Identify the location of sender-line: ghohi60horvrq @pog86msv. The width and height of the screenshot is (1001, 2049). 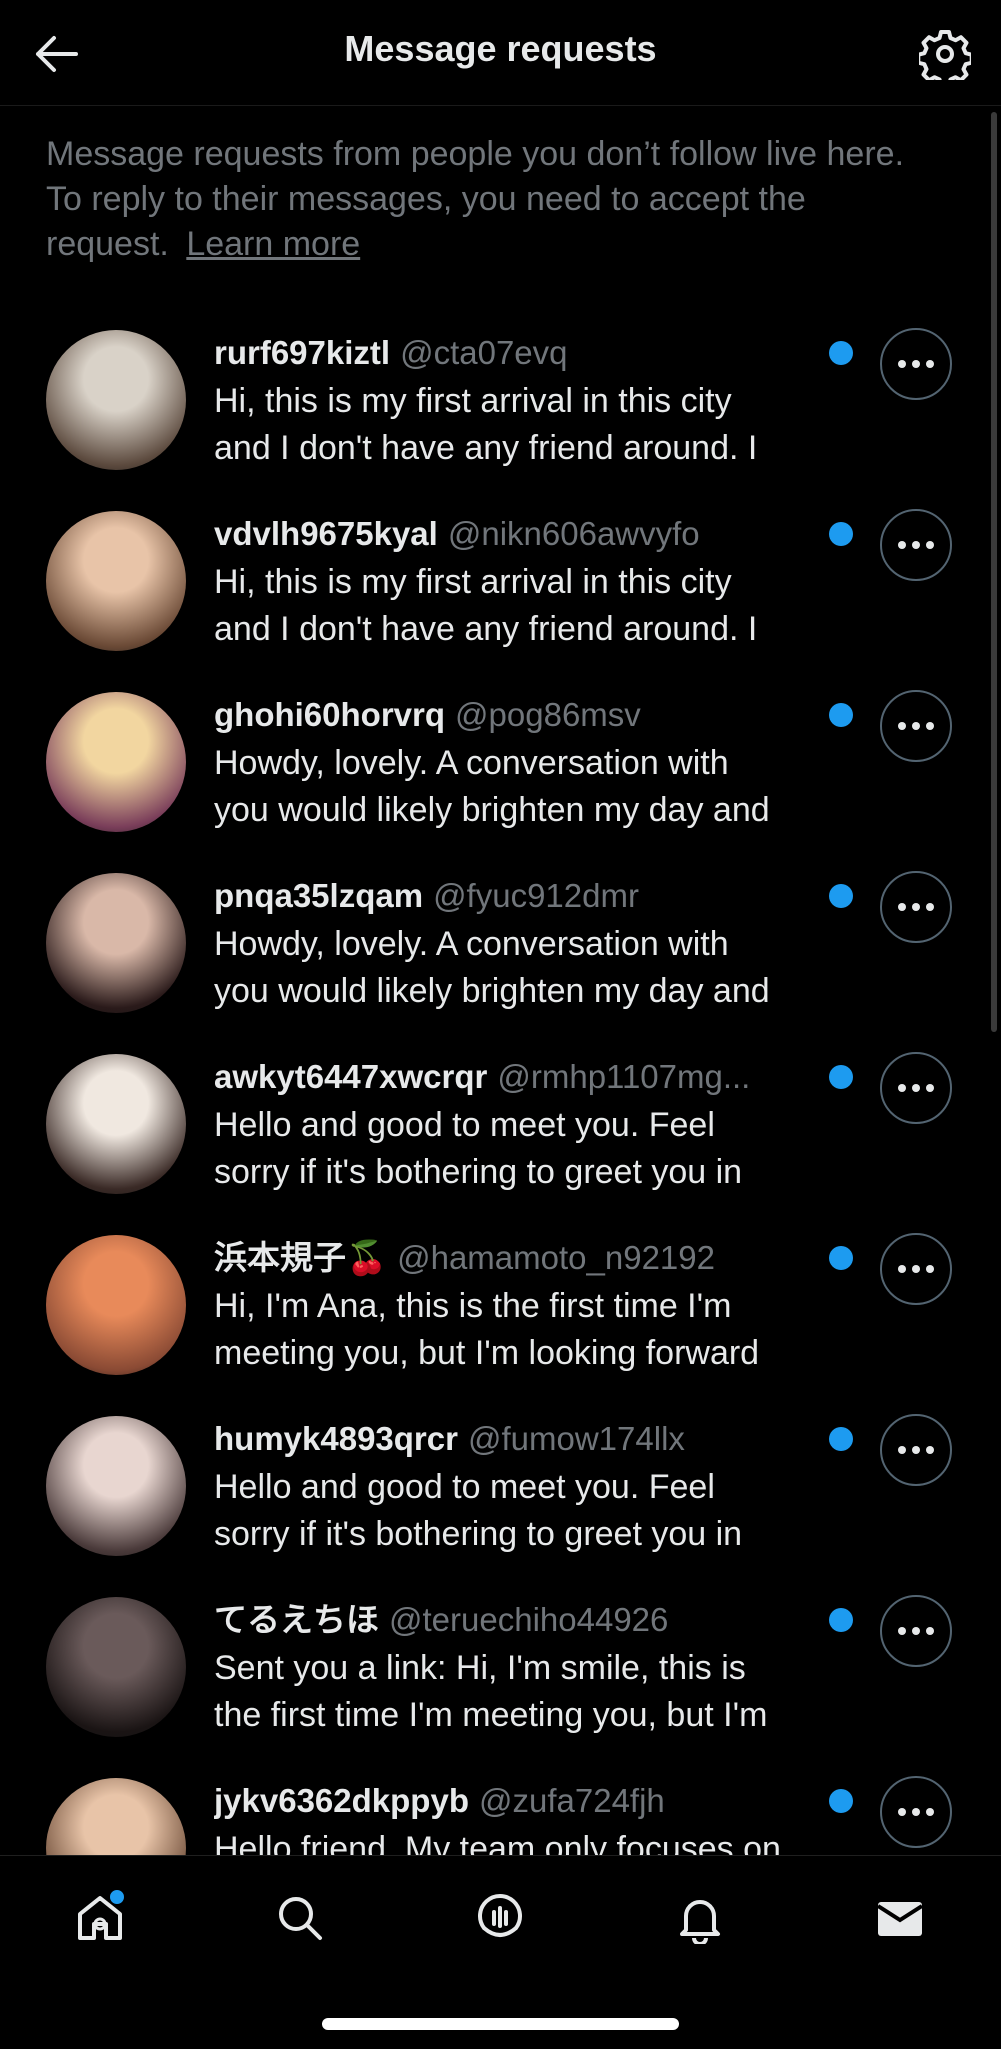
(519, 715).